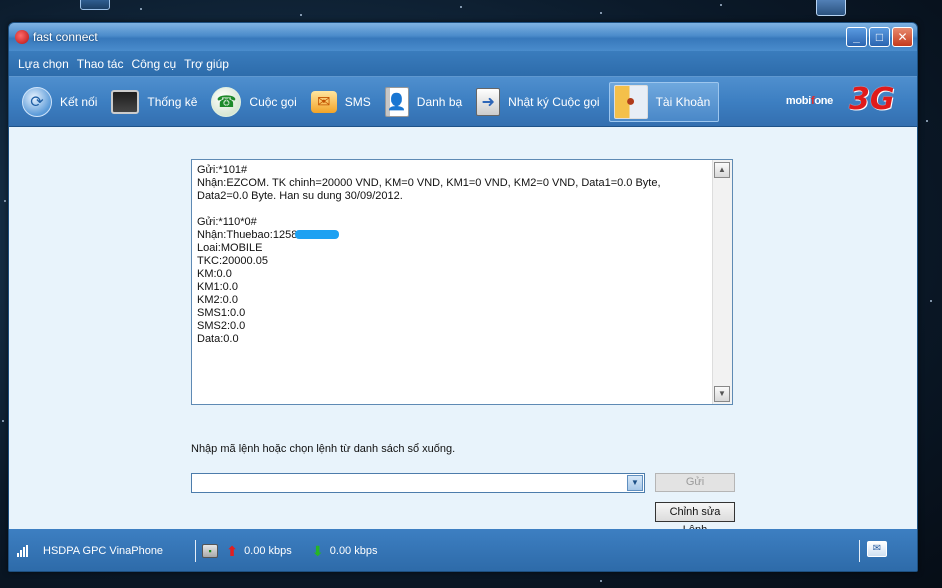 This screenshot has height=588, width=942. I want to click on send-button: Gửi, so click(695, 482).